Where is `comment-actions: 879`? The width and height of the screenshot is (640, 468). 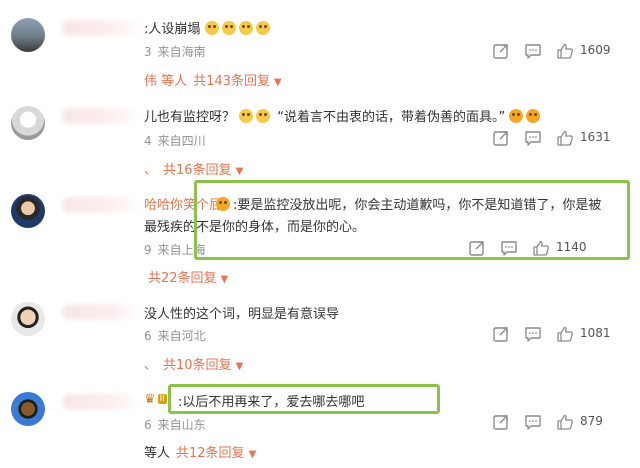 comment-actions: 879 is located at coordinates (566, 423).